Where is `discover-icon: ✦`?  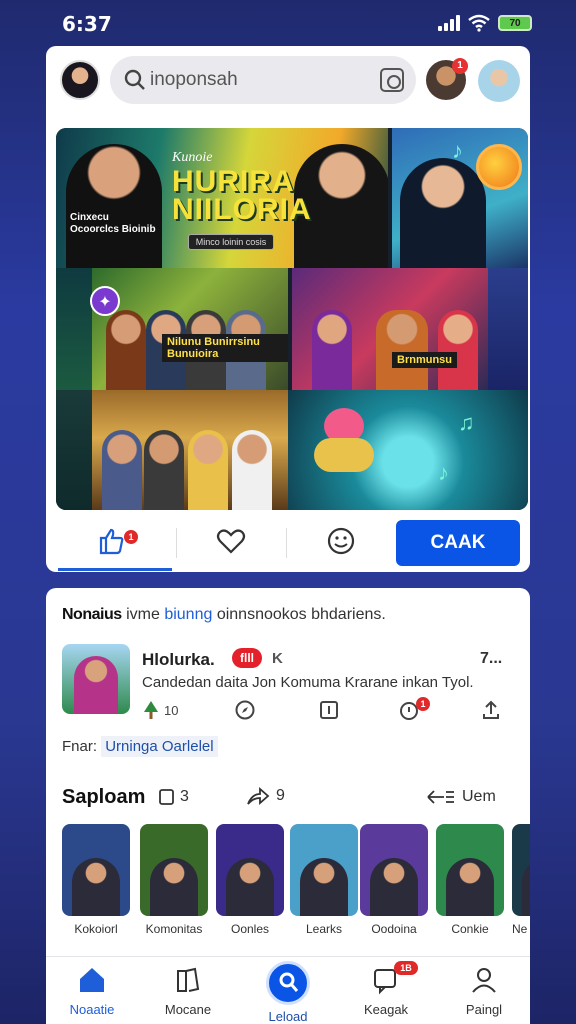 discover-icon: ✦ is located at coordinates (105, 301).